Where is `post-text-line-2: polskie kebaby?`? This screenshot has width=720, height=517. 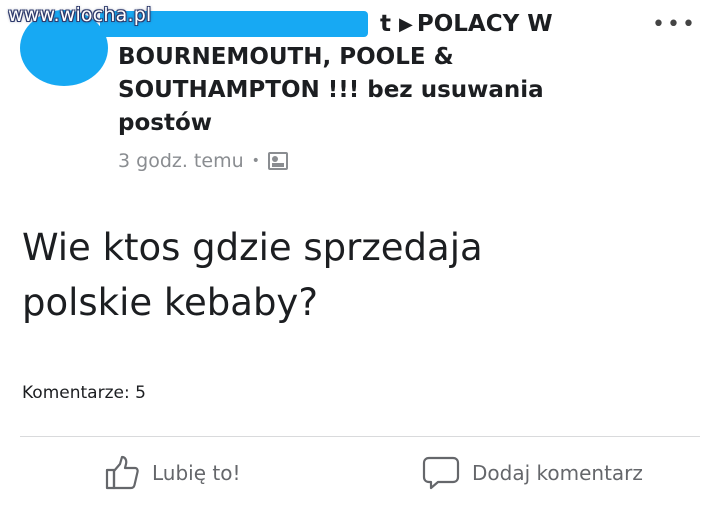 post-text-line-2: polskie kebaby? is located at coordinates (170, 302).